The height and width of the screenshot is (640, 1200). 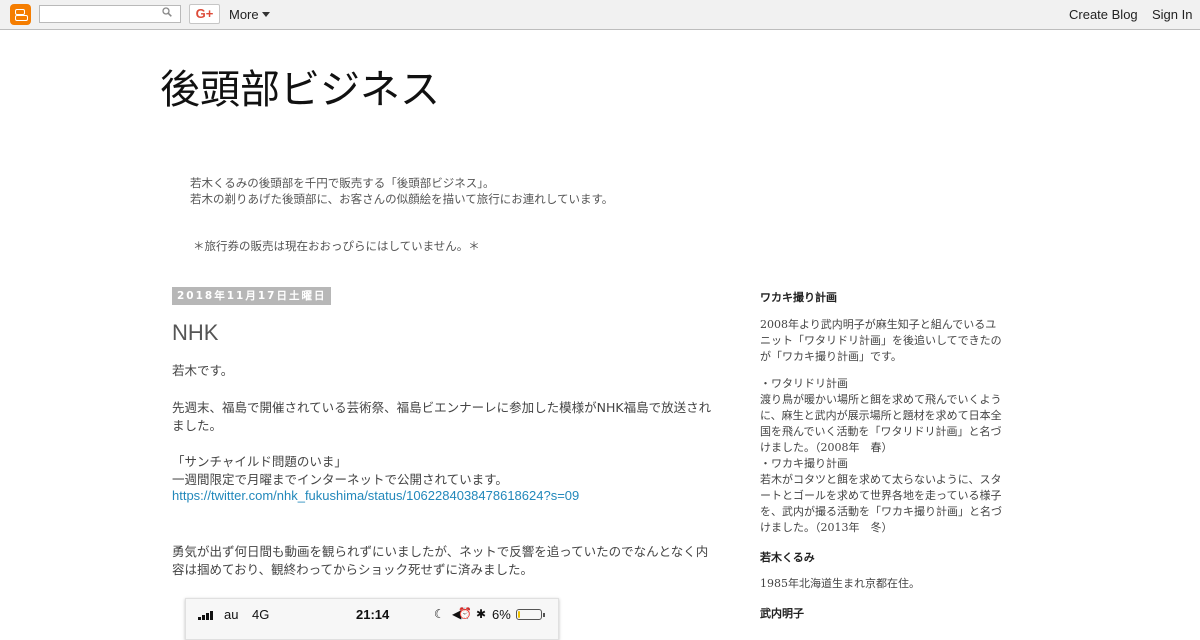 What do you see at coordinates (342, 183) in the screenshot?
I see `blog-description-line: 若木くるみの後頭部を千円で販売する「後頭部ビジネス」。` at bounding box center [342, 183].